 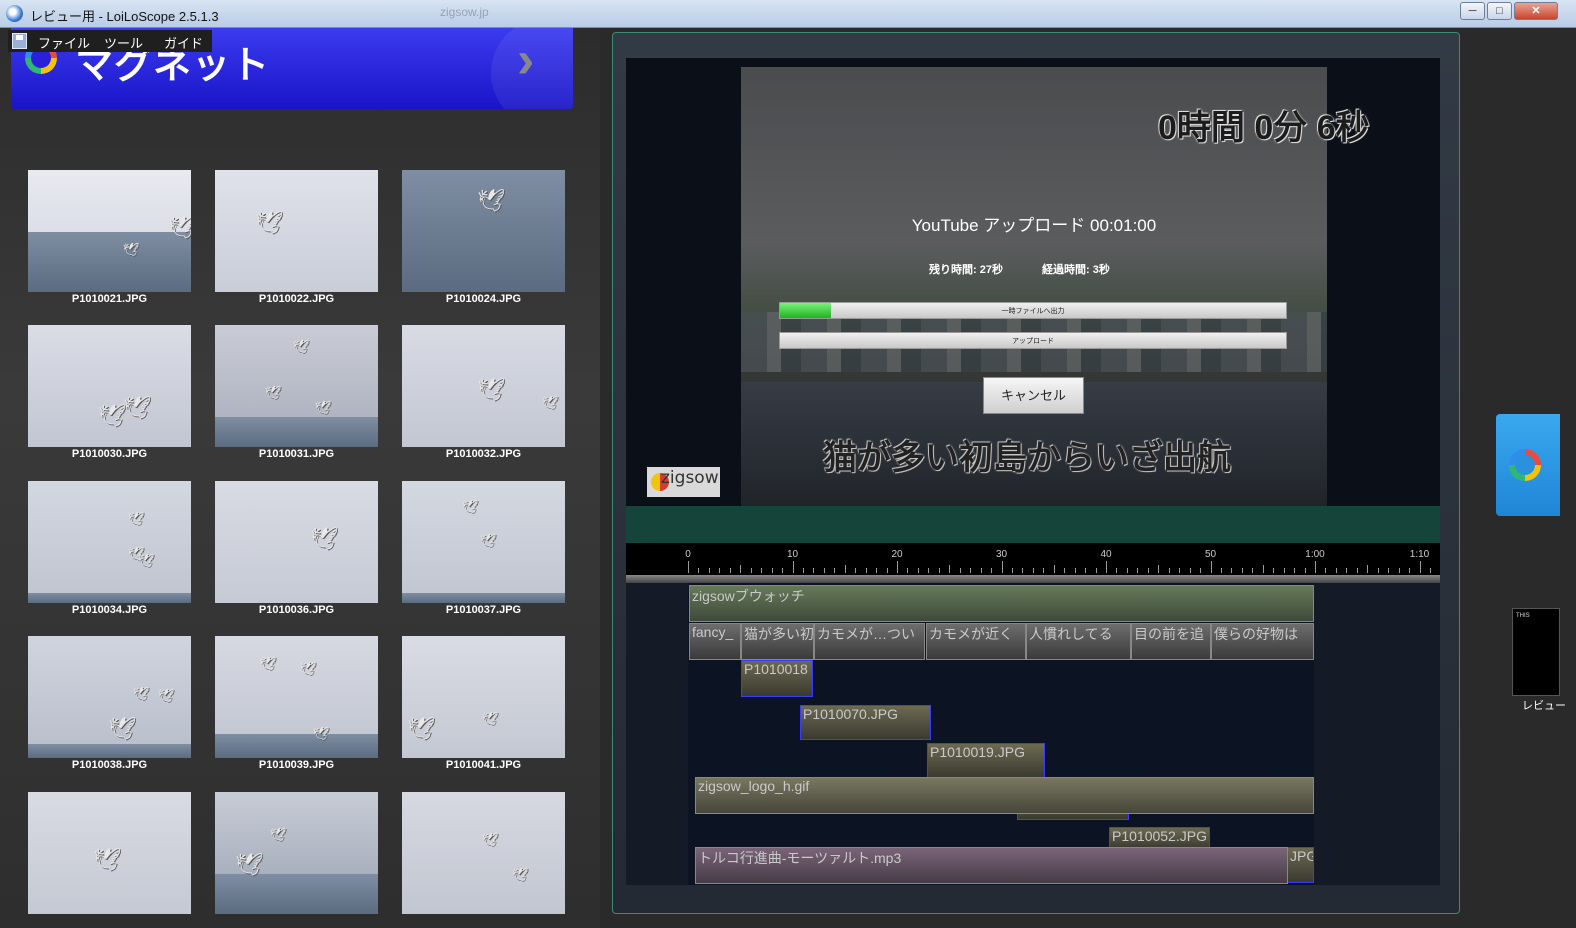 What do you see at coordinates (991, 865) in the screenshot?
I see `timeline-clip: トルコ行進曲-モーツァルト.mp3` at bounding box center [991, 865].